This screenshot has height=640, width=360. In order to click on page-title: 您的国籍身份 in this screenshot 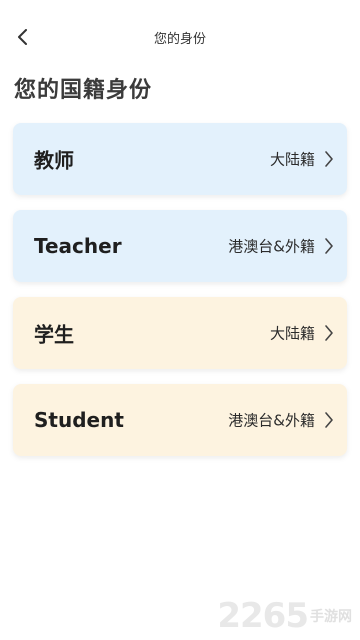, I will do `click(83, 90)`.